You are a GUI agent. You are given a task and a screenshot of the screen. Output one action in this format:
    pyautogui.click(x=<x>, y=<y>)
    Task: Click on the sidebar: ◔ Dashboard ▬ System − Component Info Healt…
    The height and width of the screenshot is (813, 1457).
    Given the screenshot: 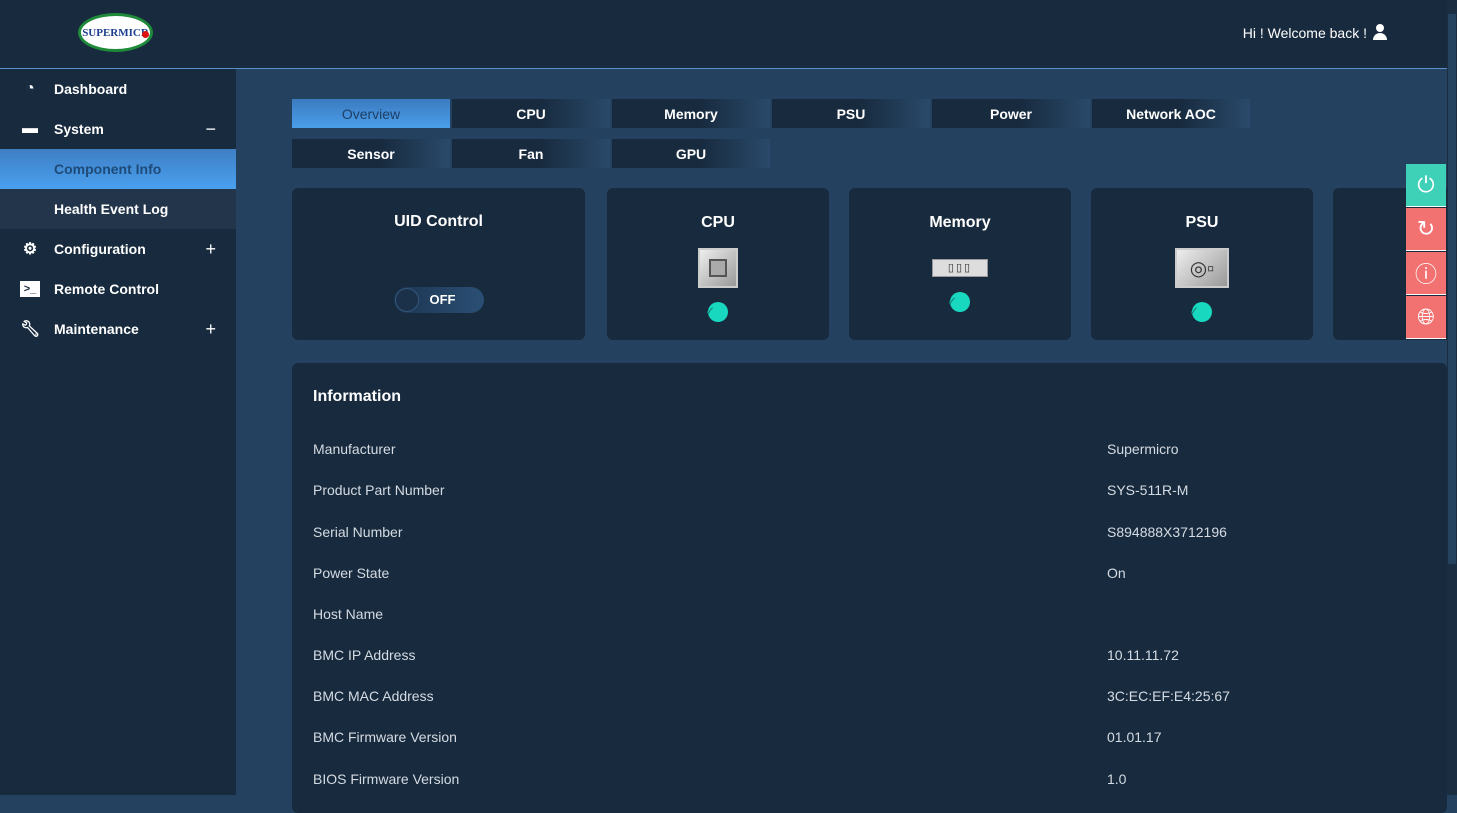 What is the action you would take?
    pyautogui.click(x=118, y=432)
    